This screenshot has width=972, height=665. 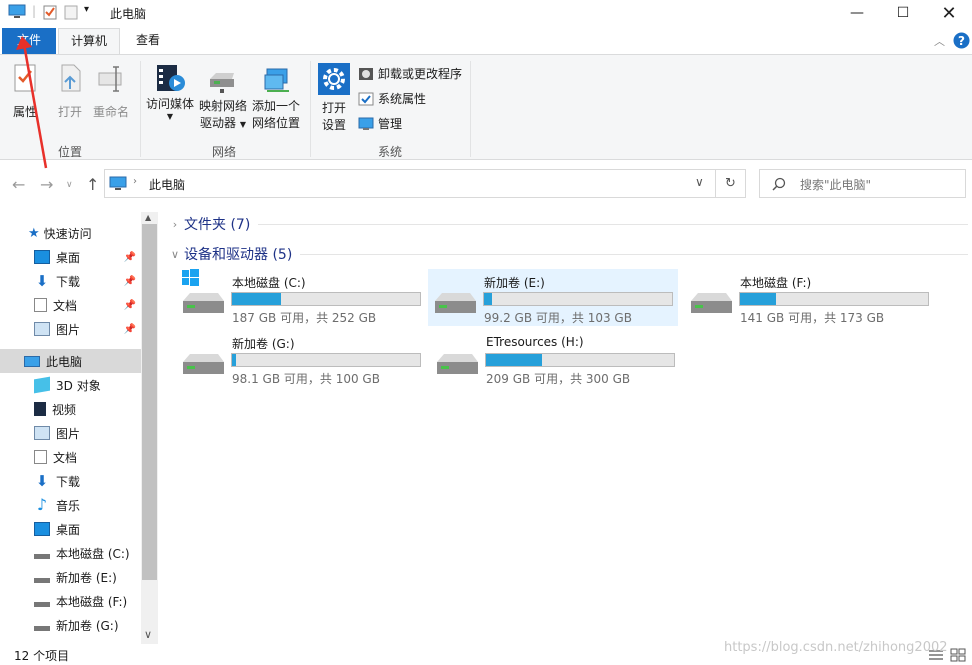 What do you see at coordinates (71, 12) in the screenshot?
I see `new-folder-quick-icon` at bounding box center [71, 12].